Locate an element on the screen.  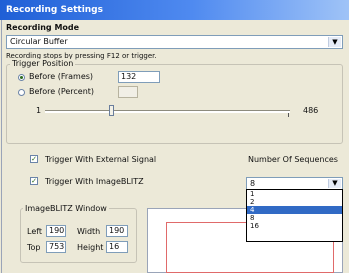
top-input: 753 is located at coordinates (56, 247).